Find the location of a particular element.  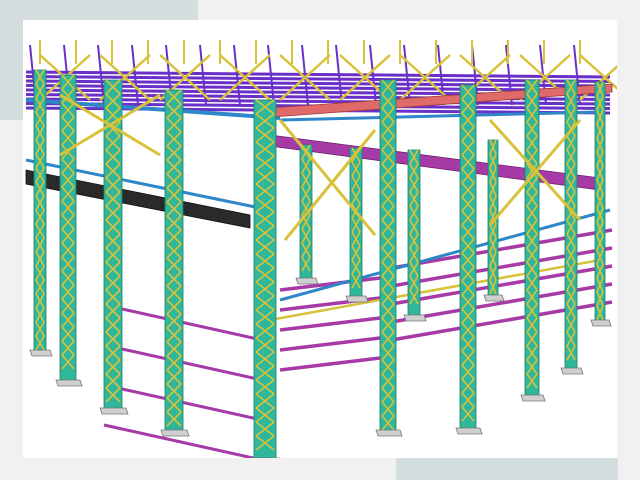

decorative-block-bottom-right is located at coordinates (507, 469).